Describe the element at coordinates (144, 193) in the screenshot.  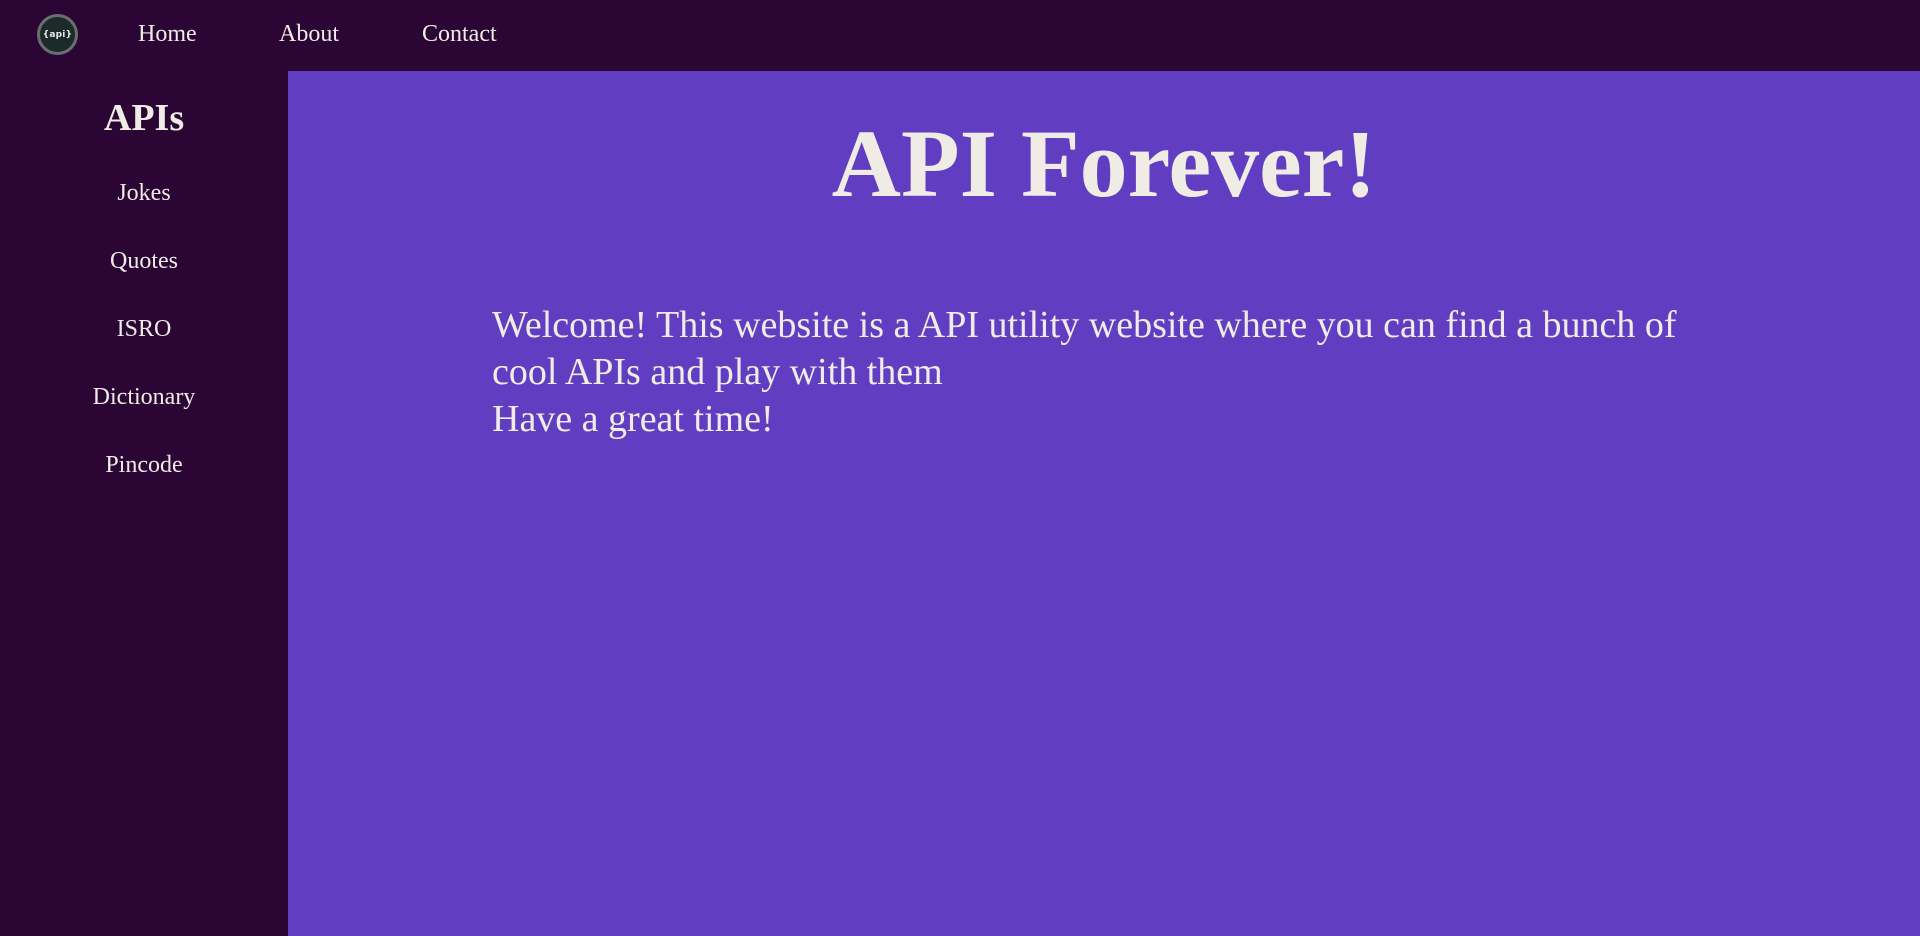
I see `sidebar-item-jokes: Jokes` at that location.